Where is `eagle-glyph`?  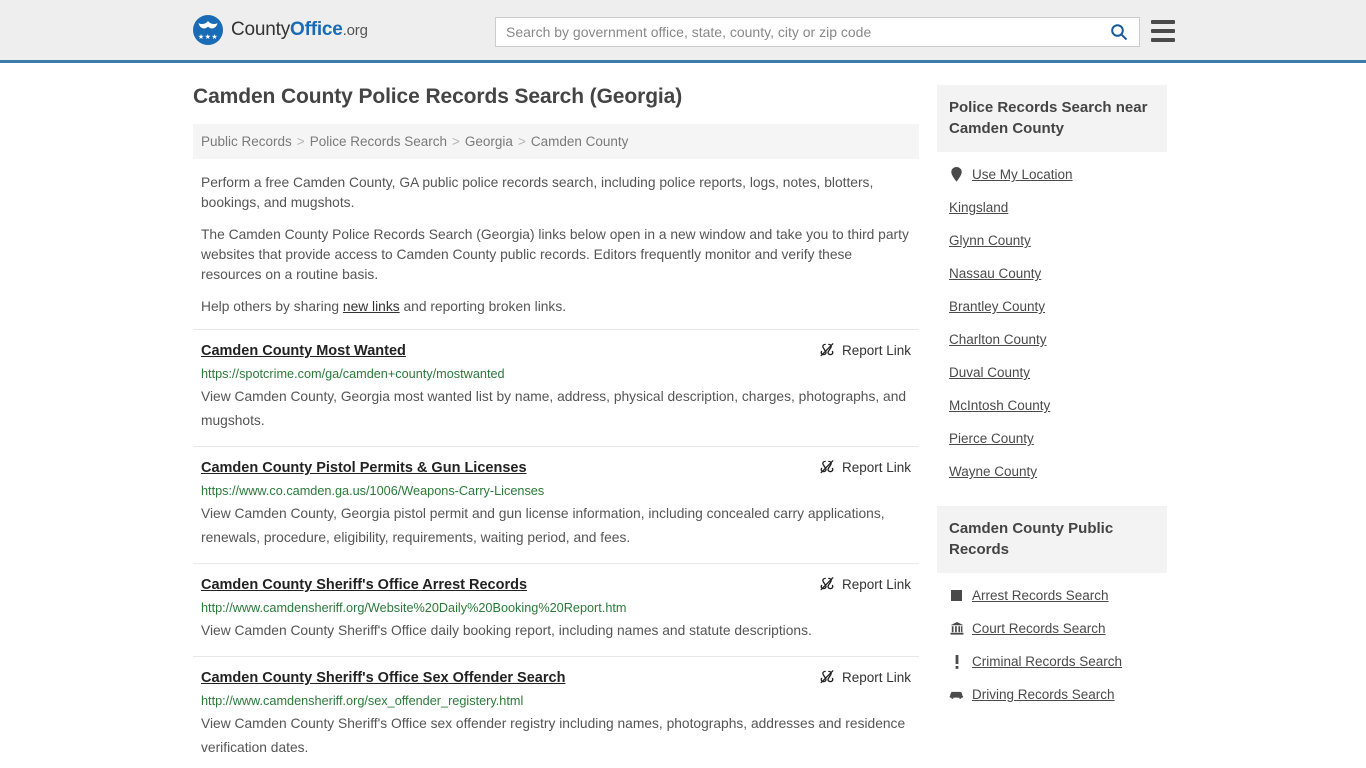 eagle-glyph is located at coordinates (208, 25).